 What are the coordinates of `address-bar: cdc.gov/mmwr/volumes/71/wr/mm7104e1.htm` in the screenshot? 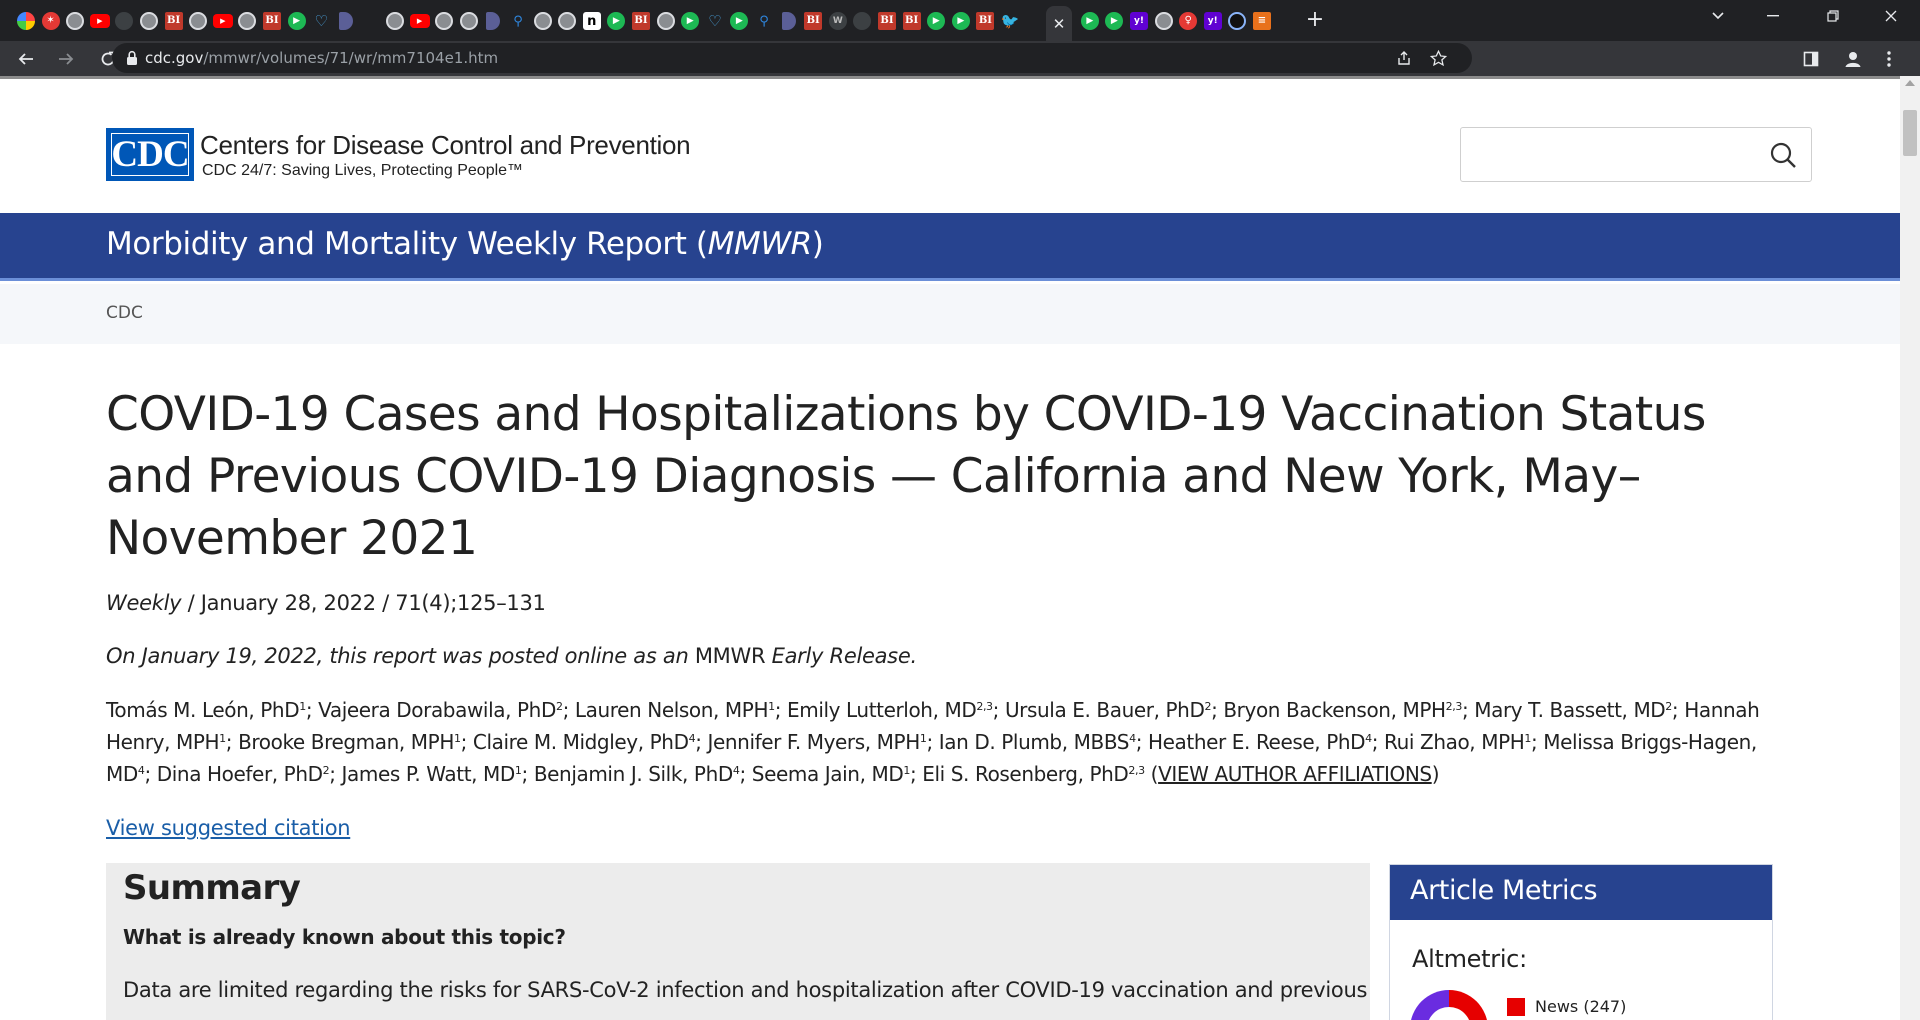 It's located at (792, 58).